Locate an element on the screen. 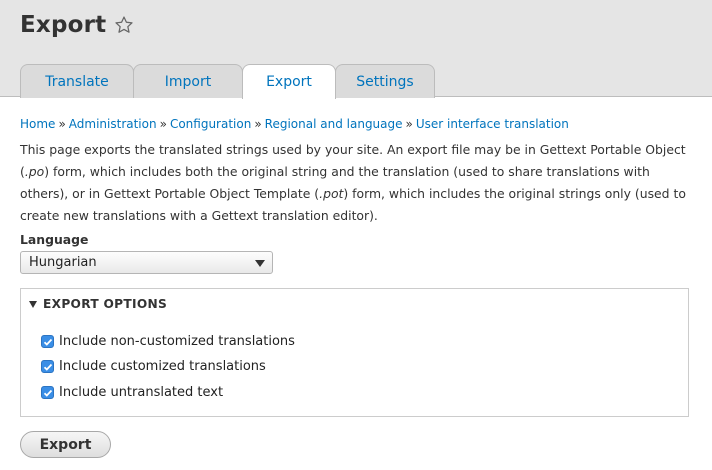  option-label: Include customized translations is located at coordinates (162, 366).